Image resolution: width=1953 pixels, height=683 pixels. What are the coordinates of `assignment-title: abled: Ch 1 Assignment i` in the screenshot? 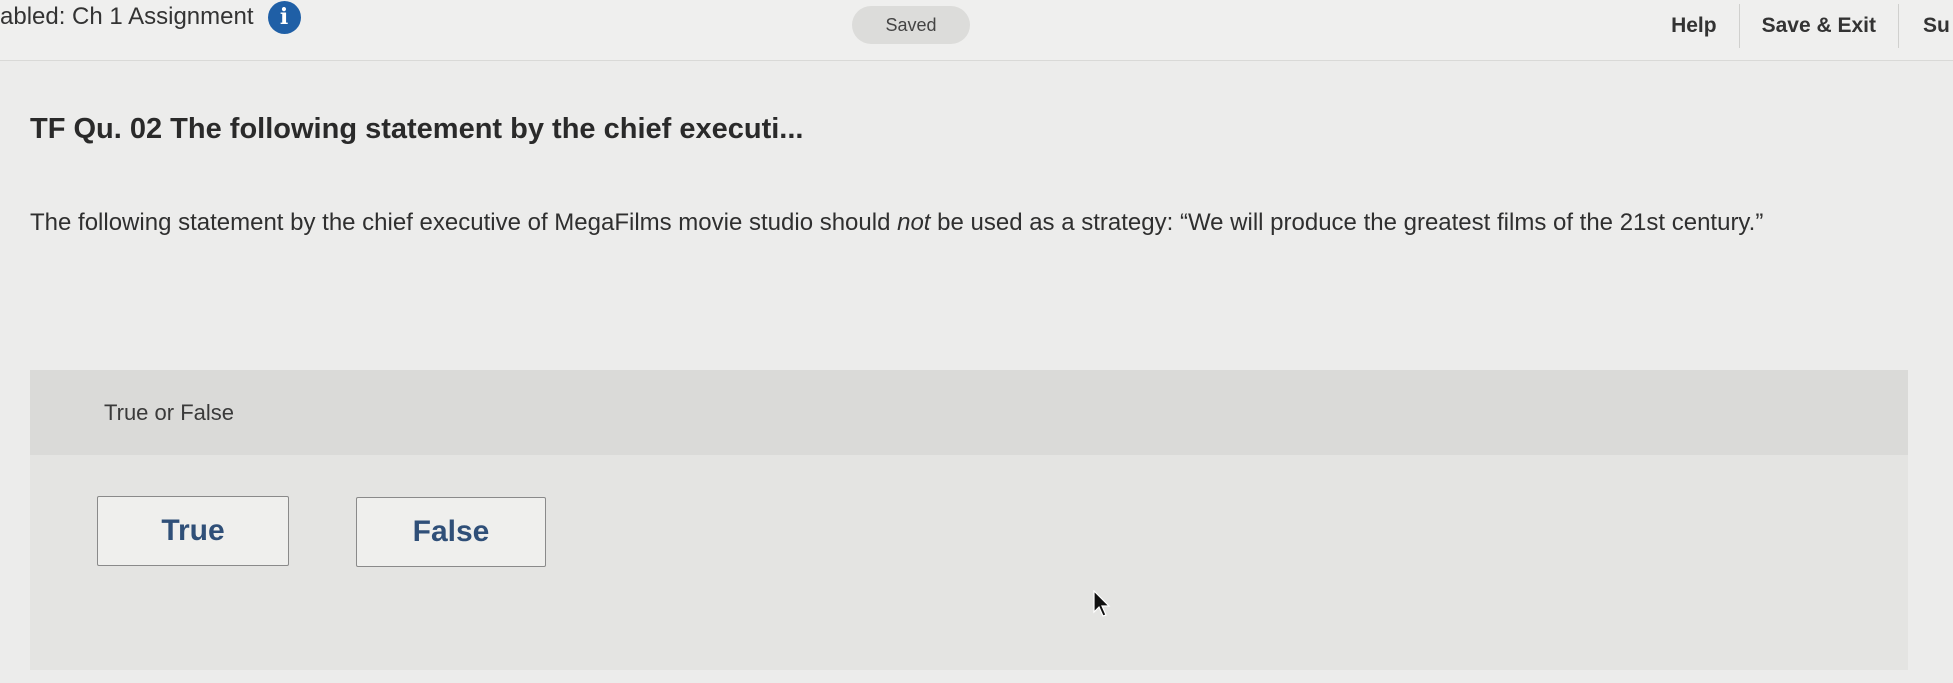 It's located at (150, 17).